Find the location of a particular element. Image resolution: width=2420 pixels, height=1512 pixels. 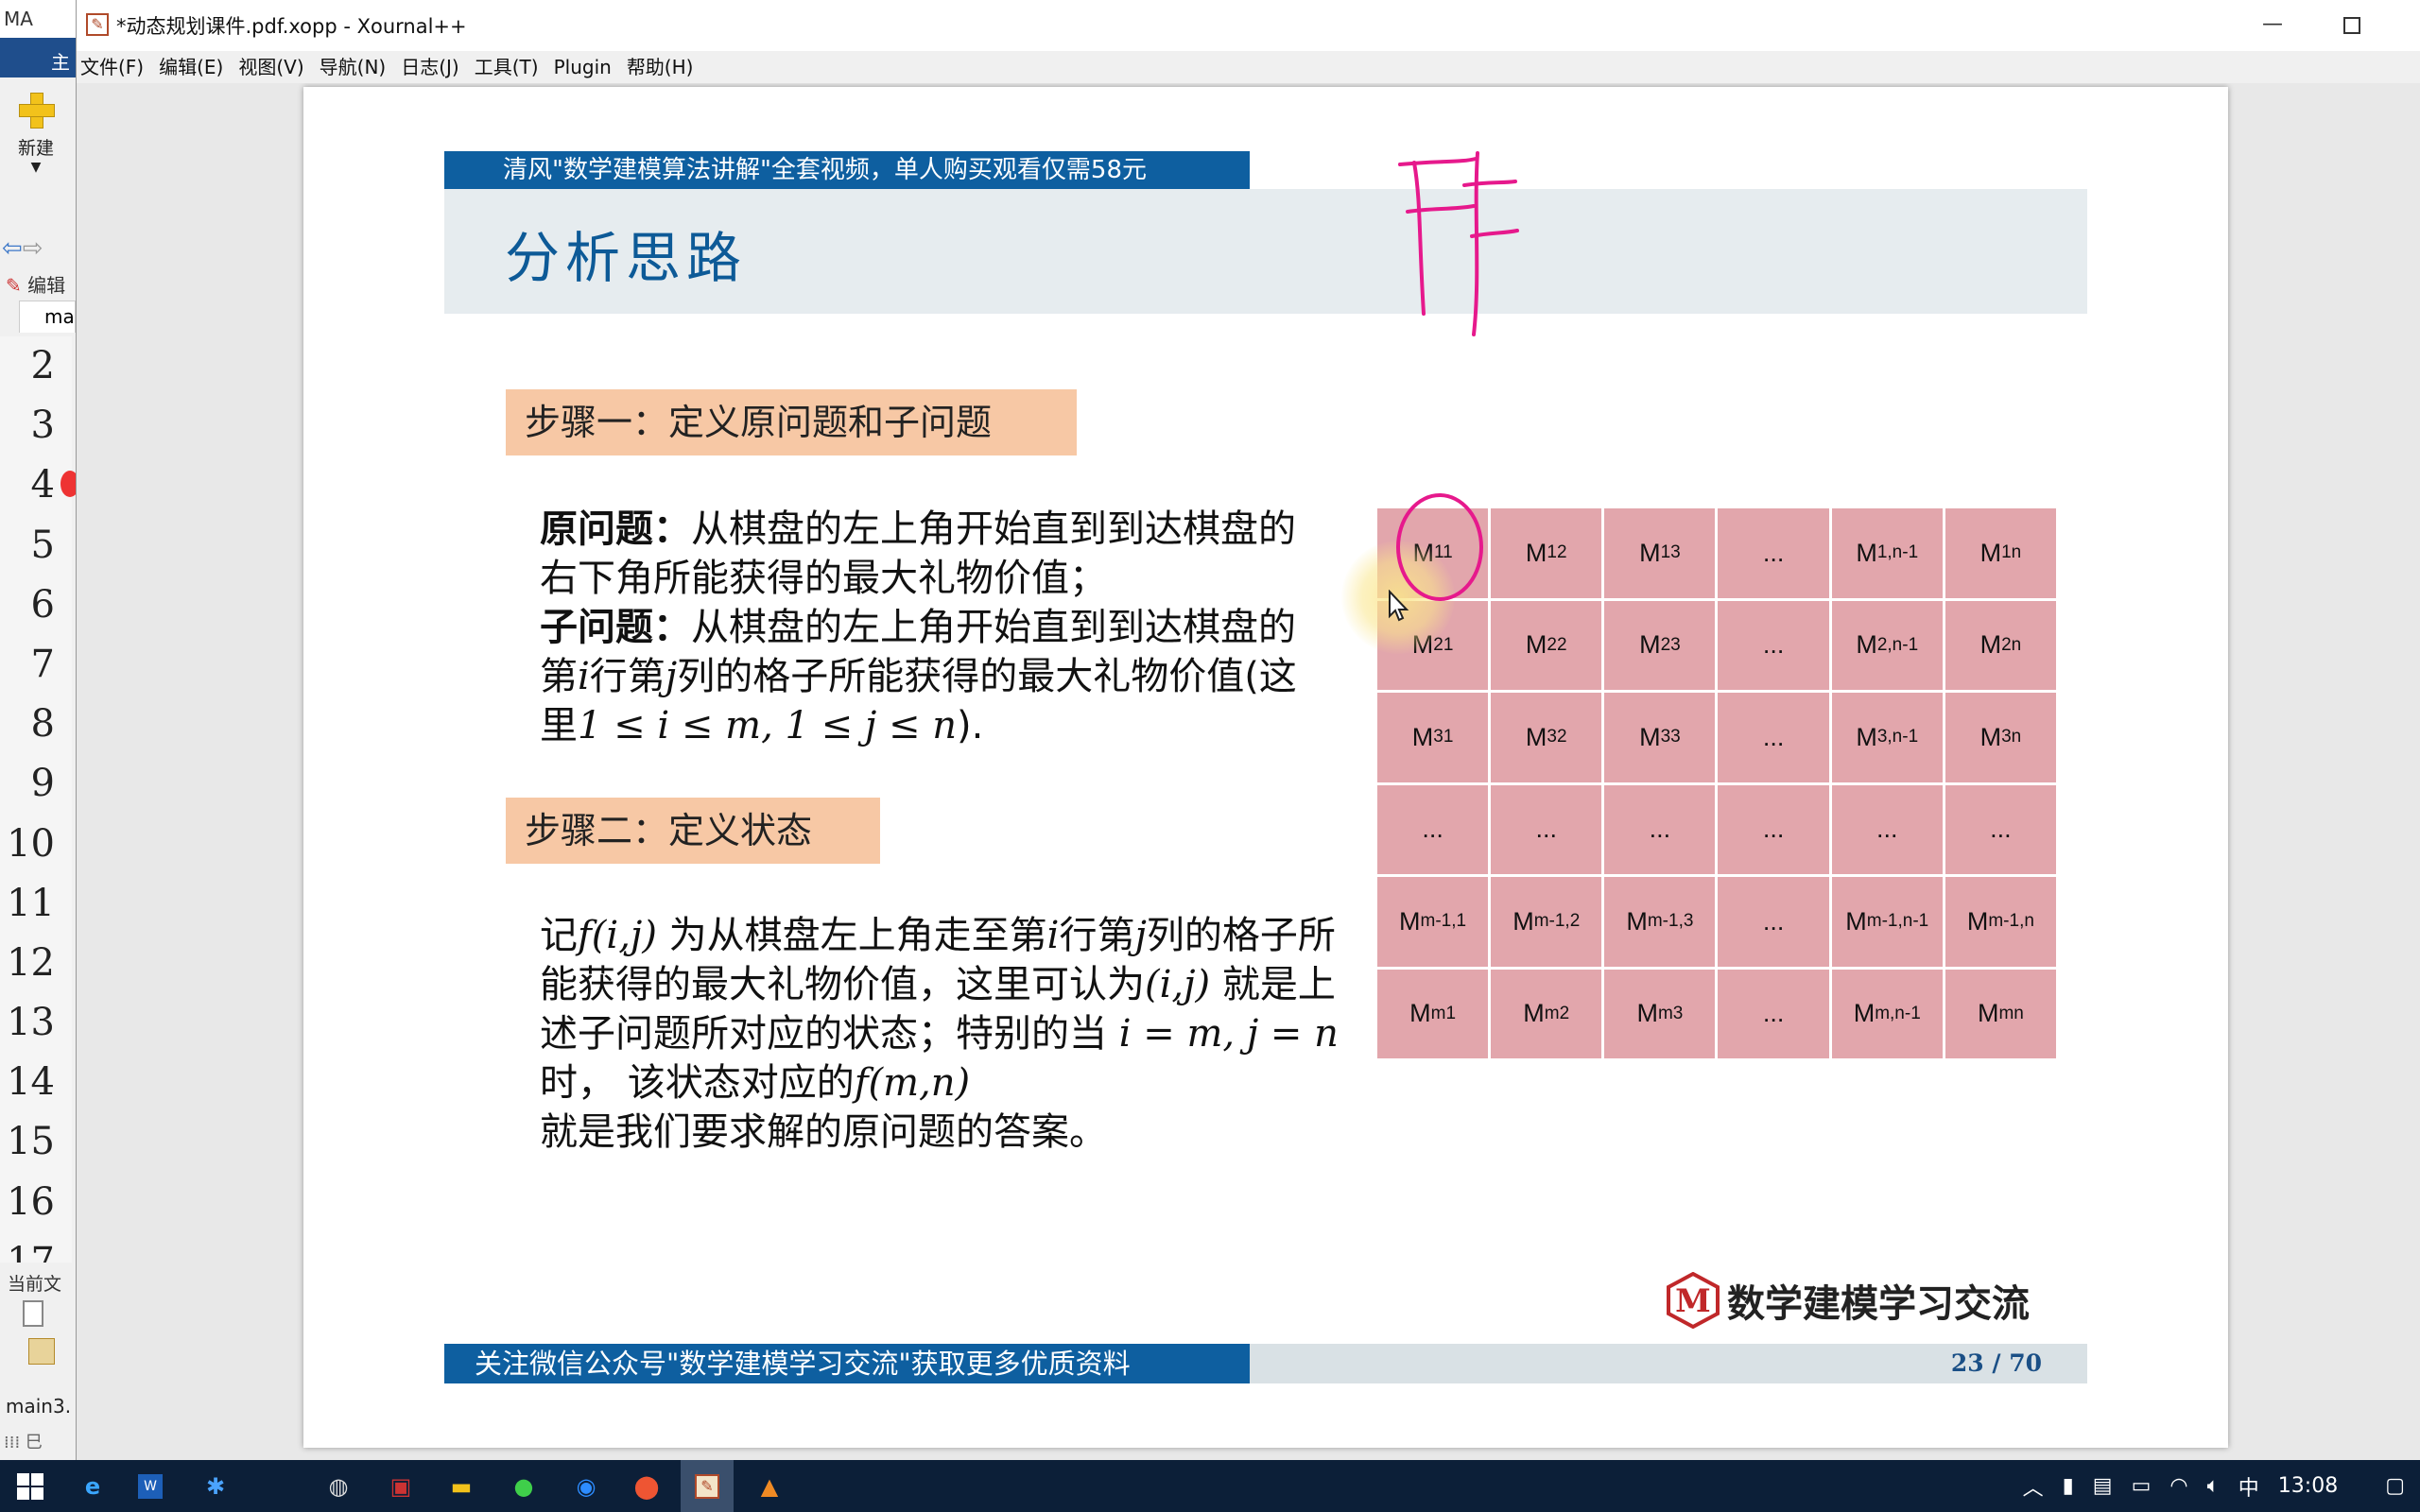

subproblem-text: ). is located at coordinates (970, 725).